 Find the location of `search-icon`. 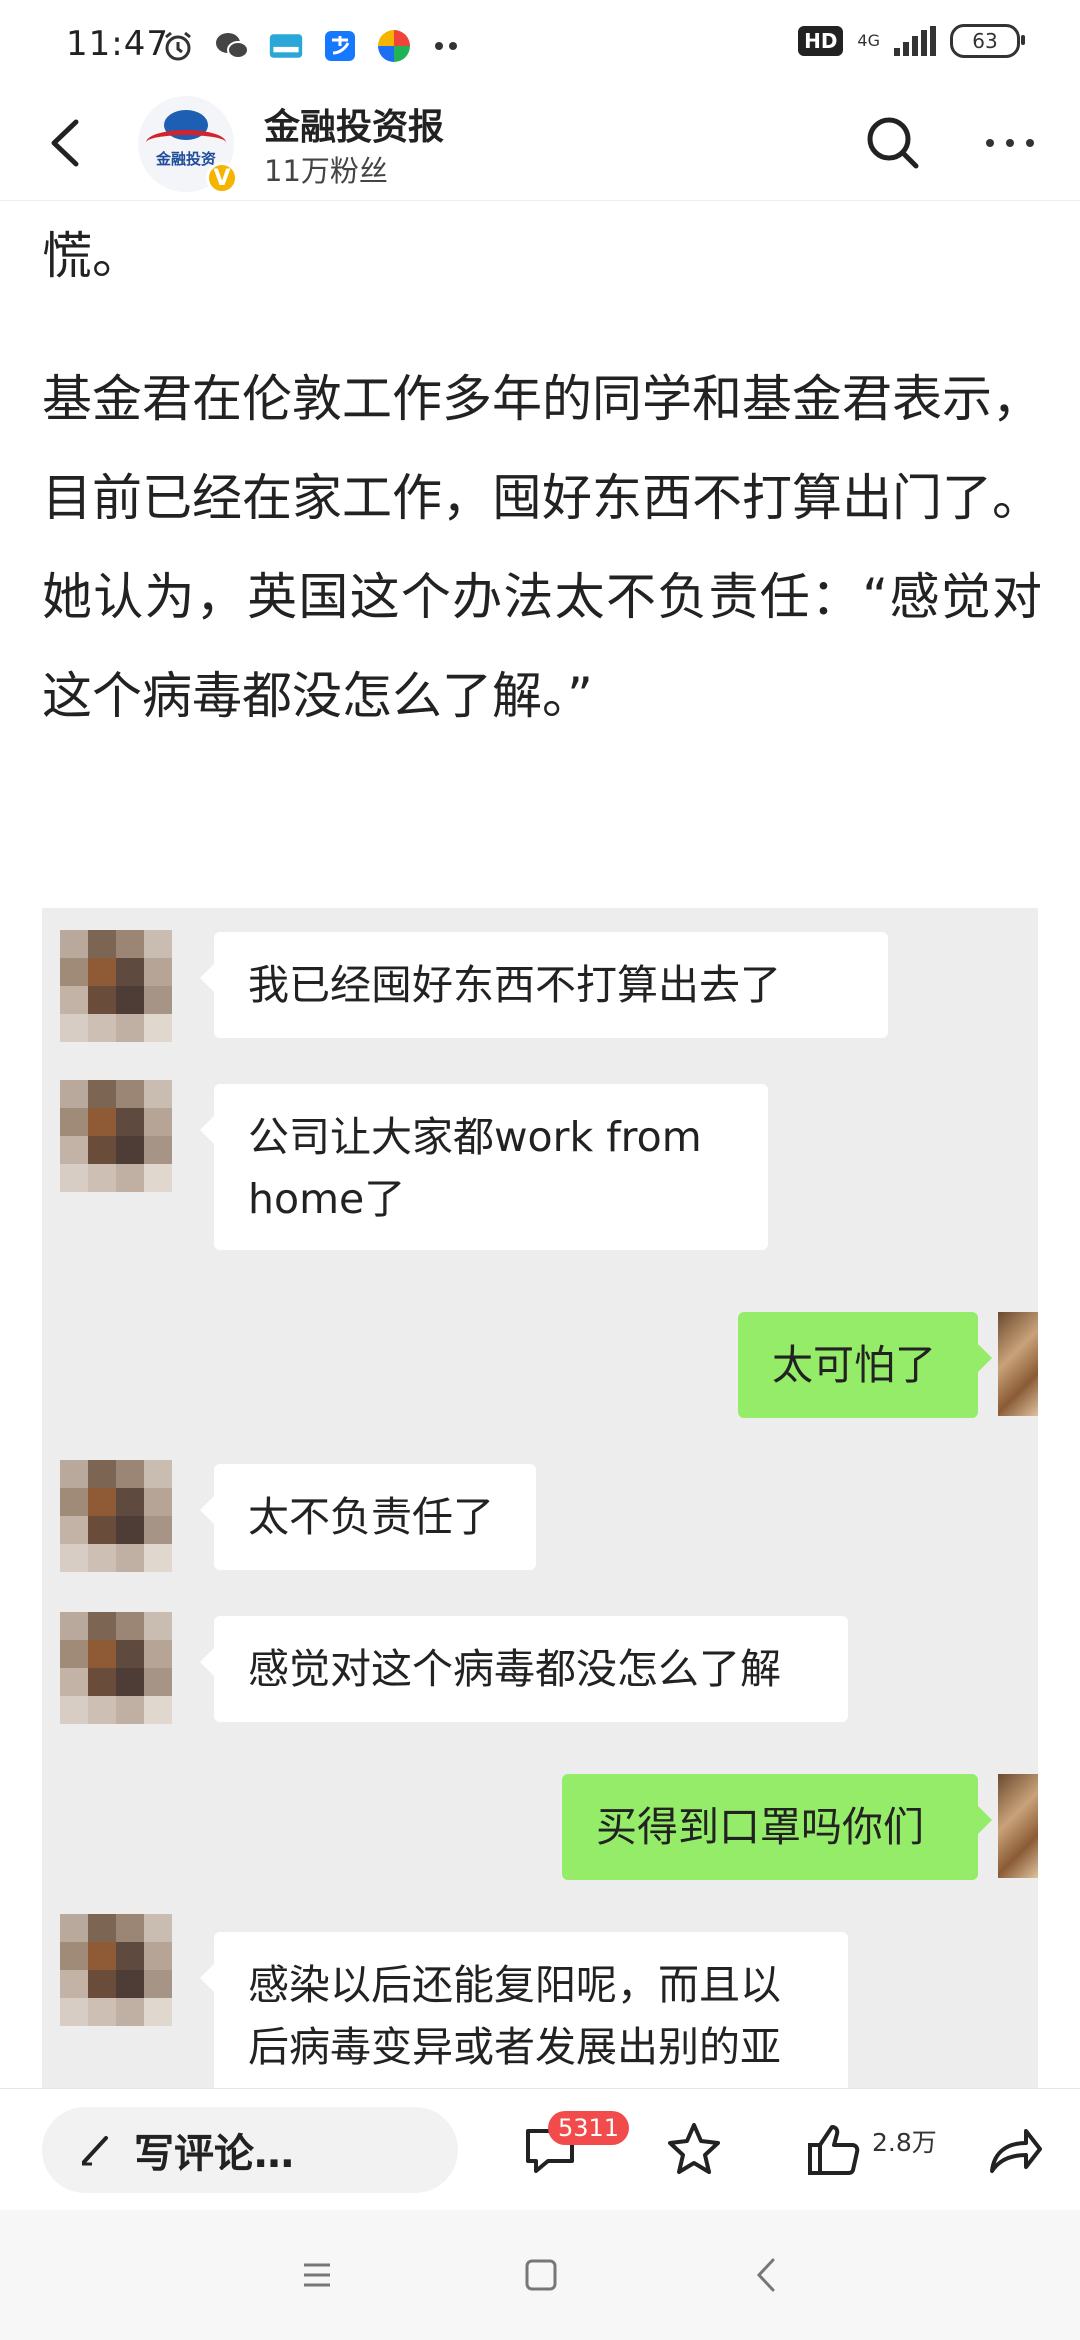

search-icon is located at coordinates (893, 143).